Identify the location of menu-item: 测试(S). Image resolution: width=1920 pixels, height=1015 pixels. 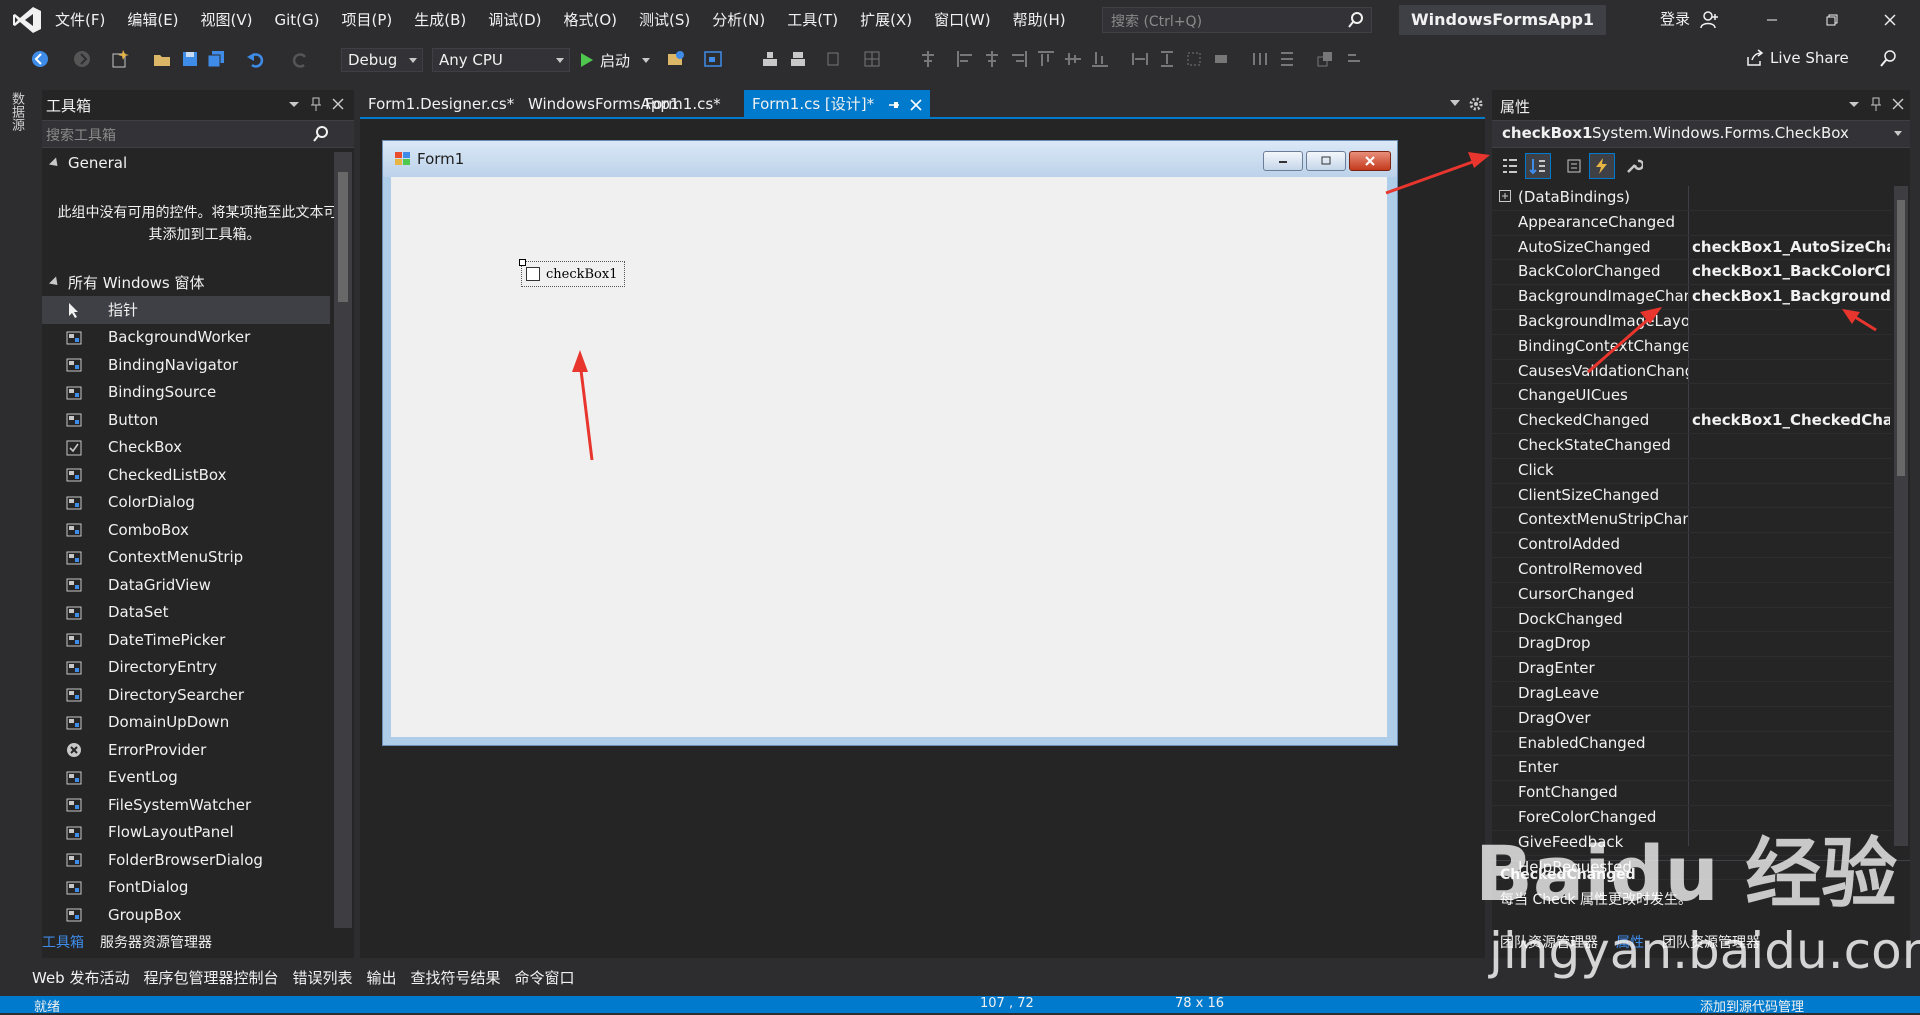
(664, 20).